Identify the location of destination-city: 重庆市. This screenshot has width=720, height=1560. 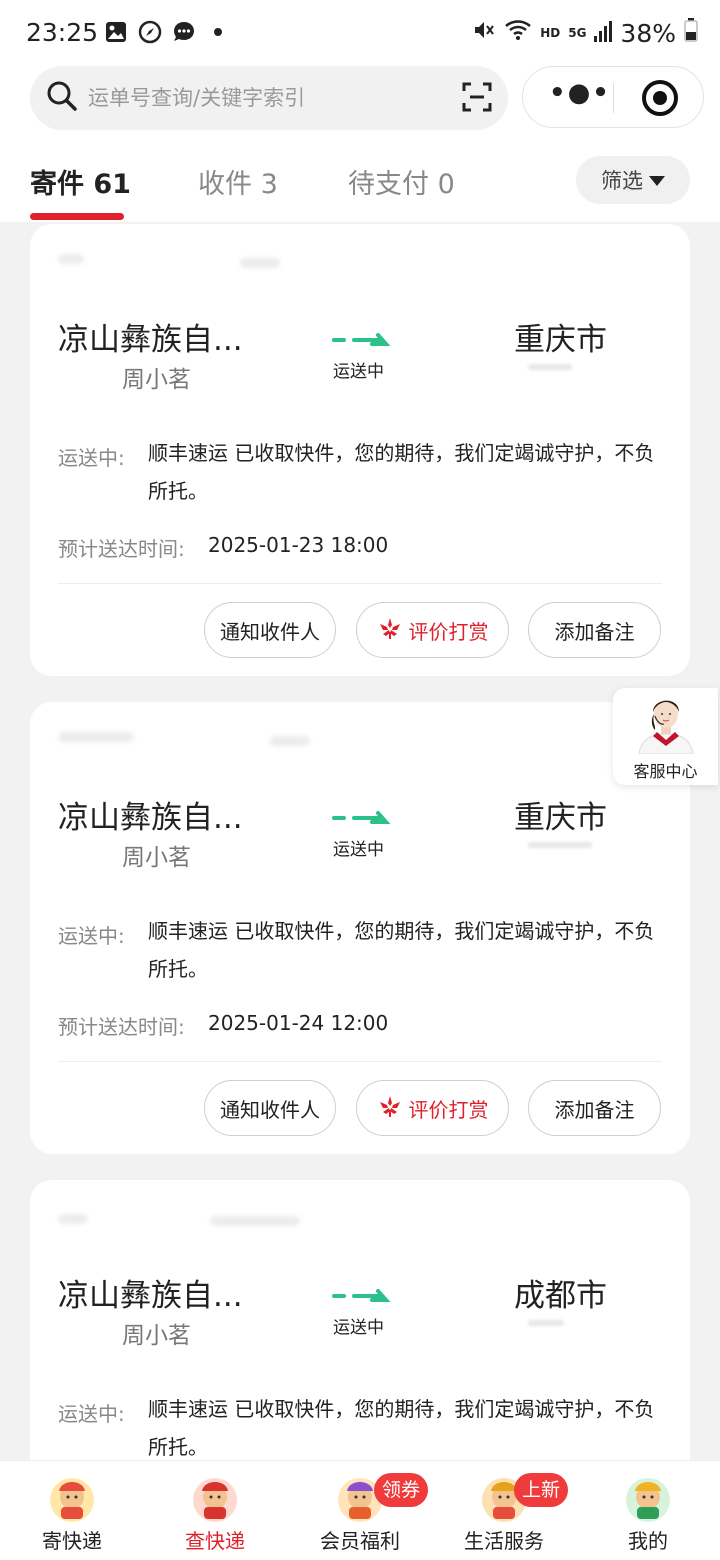
(560, 818).